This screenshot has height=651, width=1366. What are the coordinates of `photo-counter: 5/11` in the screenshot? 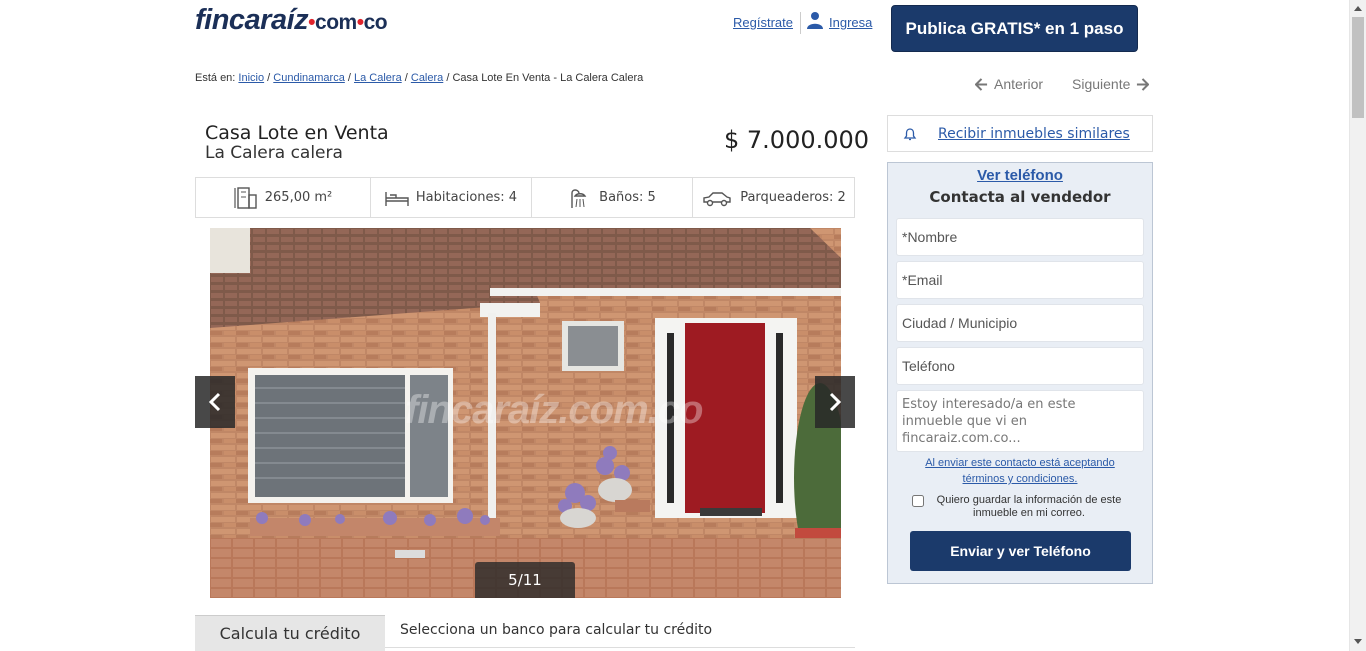 It's located at (525, 580).